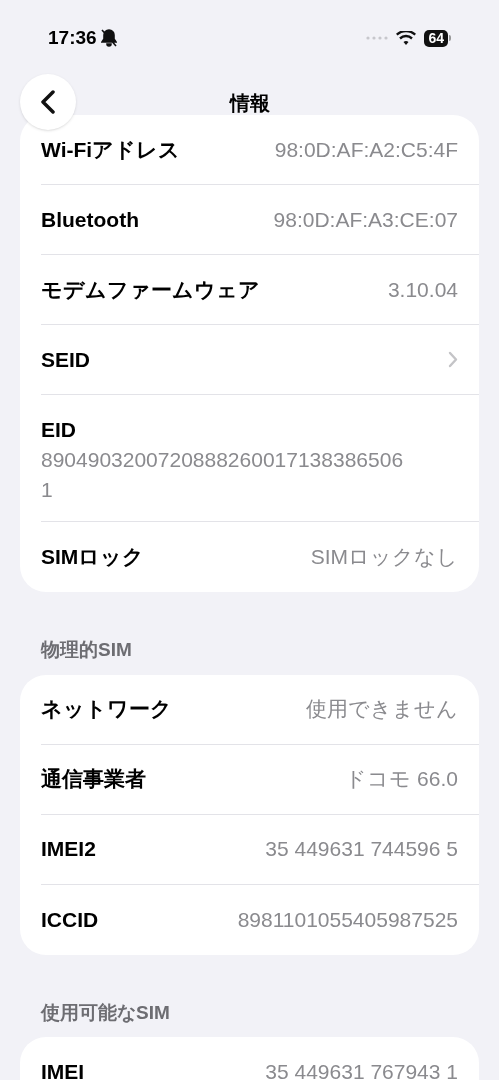 This screenshot has height=1080, width=499. Describe the element at coordinates (70, 919) in the screenshot. I see `row-label: ICCID` at that location.